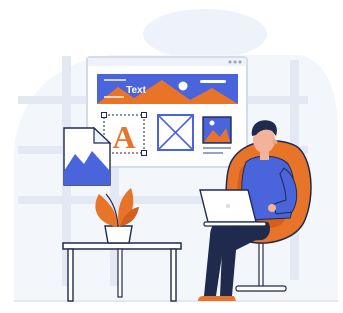 Image resolution: width=343 pixels, height=313 pixels. What do you see at coordinates (167, 89) in the screenshot?
I see `hero-banner: Text` at bounding box center [167, 89].